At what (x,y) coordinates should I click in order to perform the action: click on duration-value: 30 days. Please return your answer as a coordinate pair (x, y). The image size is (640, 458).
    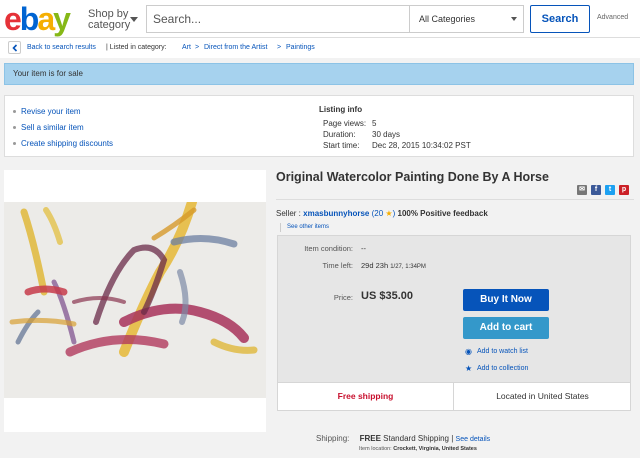
    Looking at the image, I should click on (386, 134).